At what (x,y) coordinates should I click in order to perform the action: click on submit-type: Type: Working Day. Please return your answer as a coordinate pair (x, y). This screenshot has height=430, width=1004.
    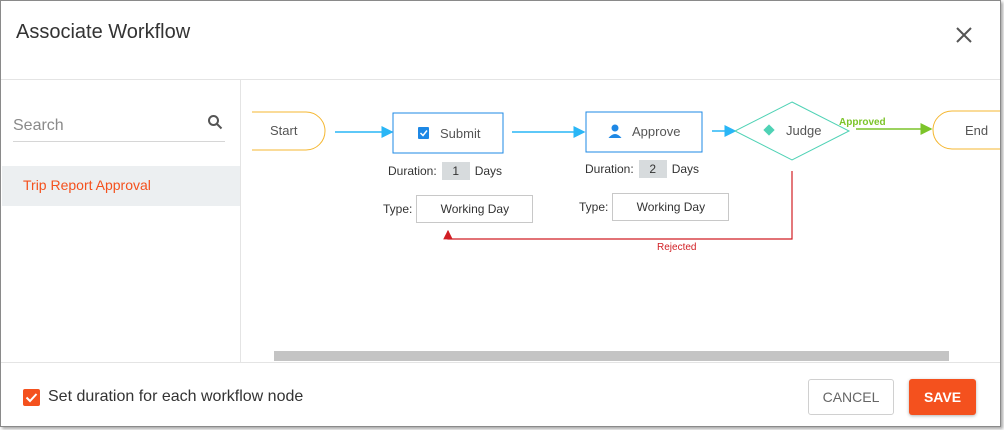
    Looking at the image, I should click on (458, 209).